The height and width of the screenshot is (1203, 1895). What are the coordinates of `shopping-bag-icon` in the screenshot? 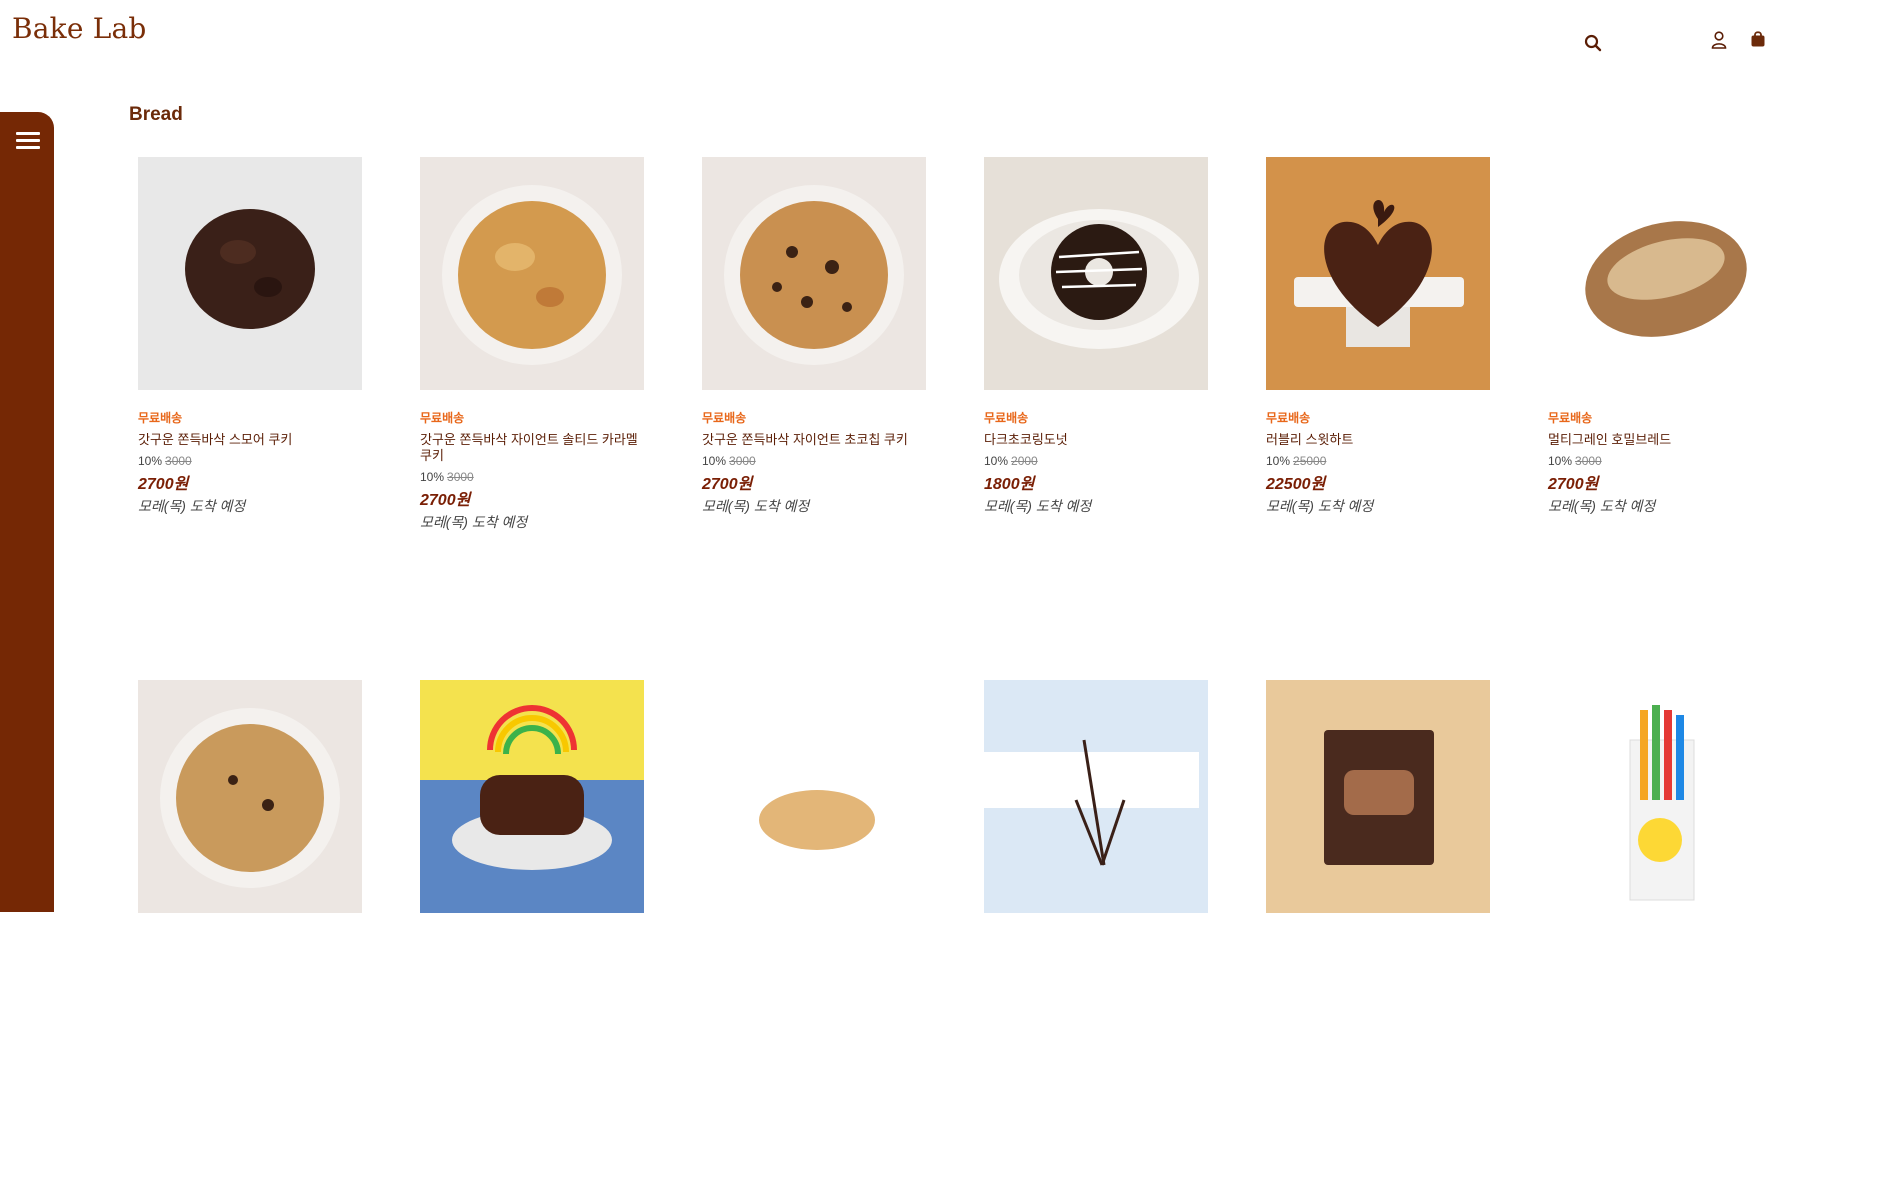 It's located at (1758, 41).